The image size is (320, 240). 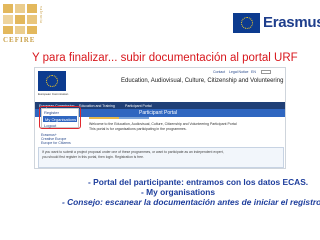 I want to click on language-link: EN, so click(x=253, y=72).